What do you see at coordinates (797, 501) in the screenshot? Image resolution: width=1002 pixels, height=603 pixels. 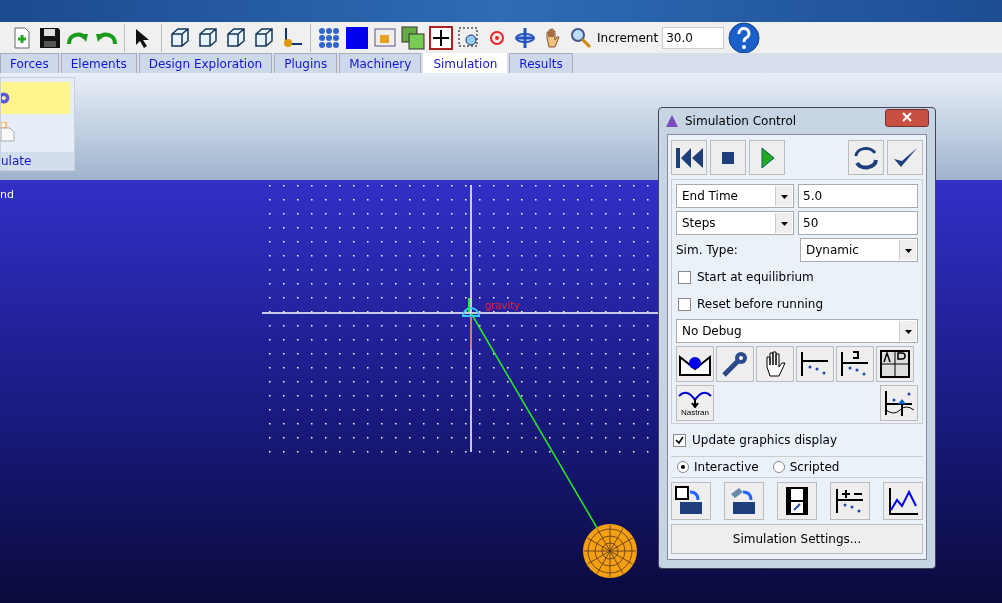 I see `film-button` at bounding box center [797, 501].